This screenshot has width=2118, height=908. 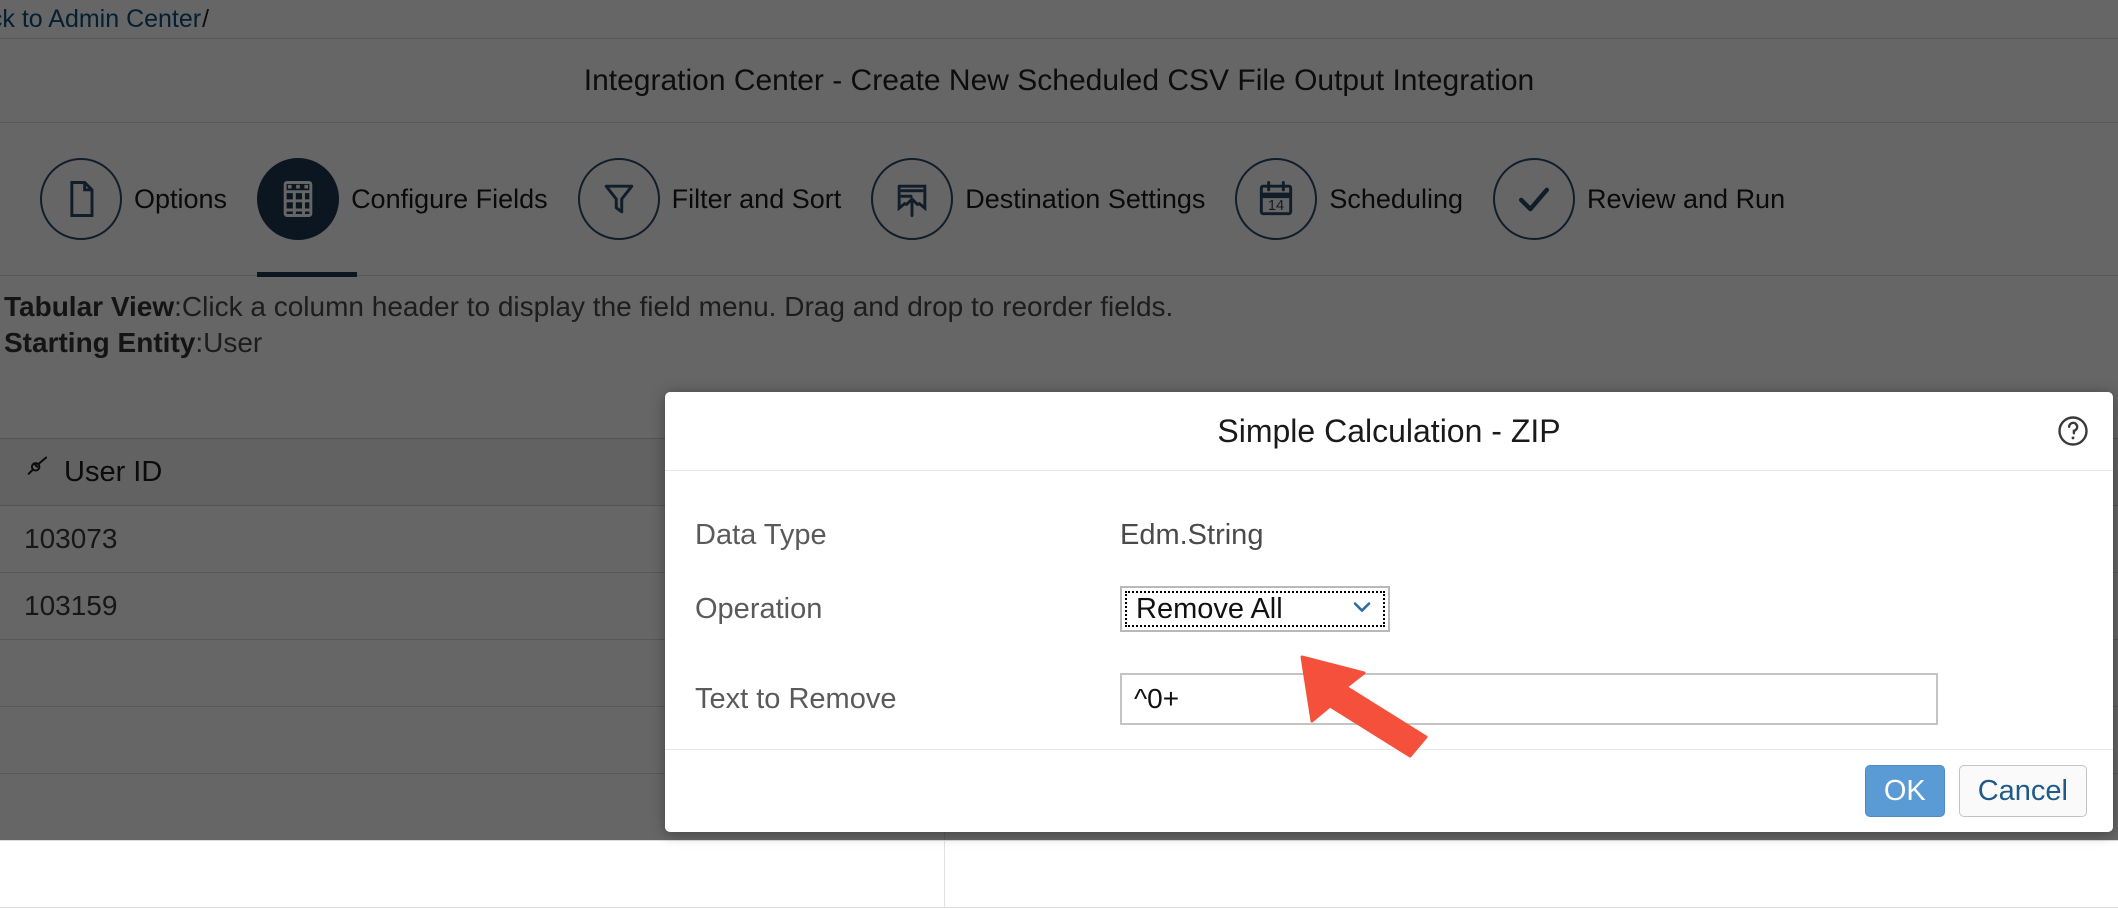 What do you see at coordinates (1202, 609) in the screenshot?
I see `operation-selected-value: Remove All` at bounding box center [1202, 609].